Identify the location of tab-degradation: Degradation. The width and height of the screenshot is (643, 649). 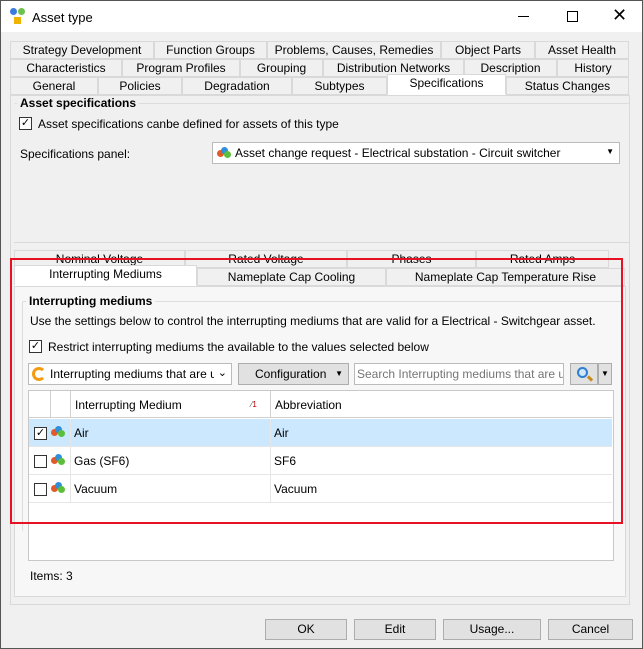
(237, 86).